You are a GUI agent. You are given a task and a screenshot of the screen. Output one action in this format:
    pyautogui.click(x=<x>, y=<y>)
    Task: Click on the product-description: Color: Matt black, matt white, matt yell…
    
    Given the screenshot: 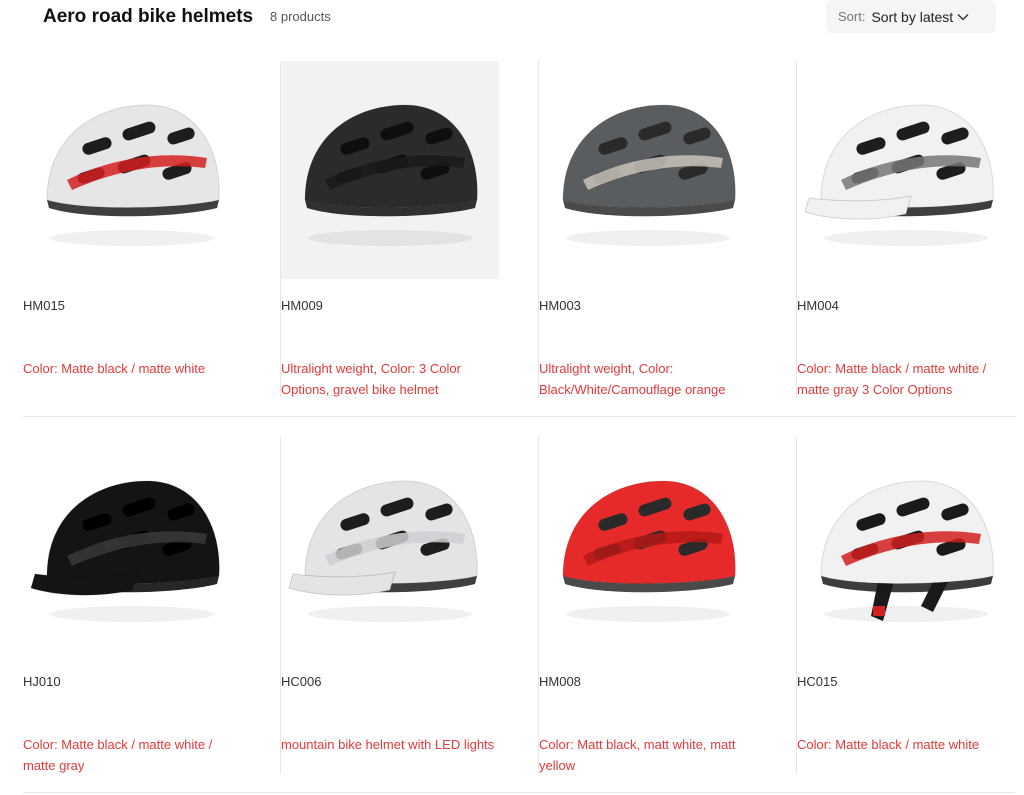 What is the action you would take?
    pyautogui.click(x=637, y=755)
    